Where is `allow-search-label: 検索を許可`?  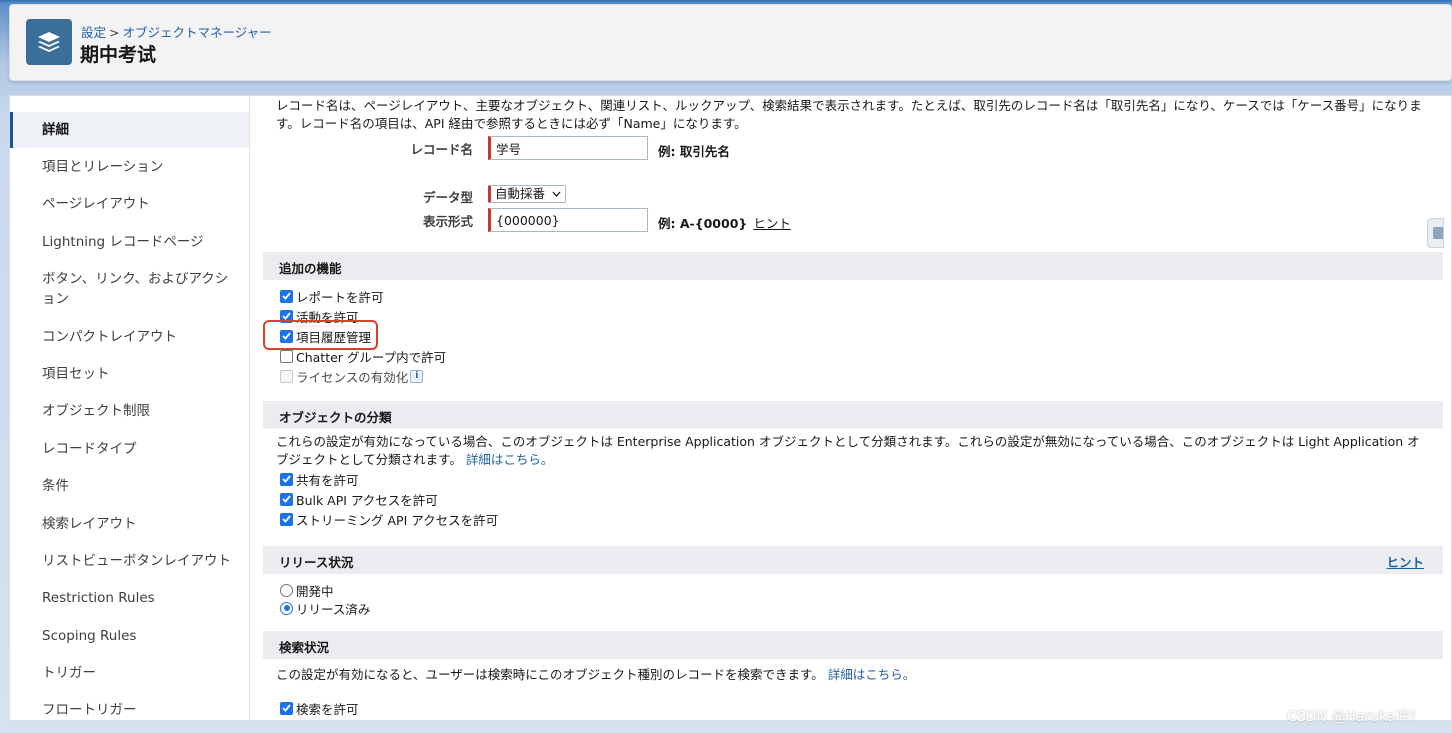
allow-search-label: 検索を許可 is located at coordinates (327, 709).